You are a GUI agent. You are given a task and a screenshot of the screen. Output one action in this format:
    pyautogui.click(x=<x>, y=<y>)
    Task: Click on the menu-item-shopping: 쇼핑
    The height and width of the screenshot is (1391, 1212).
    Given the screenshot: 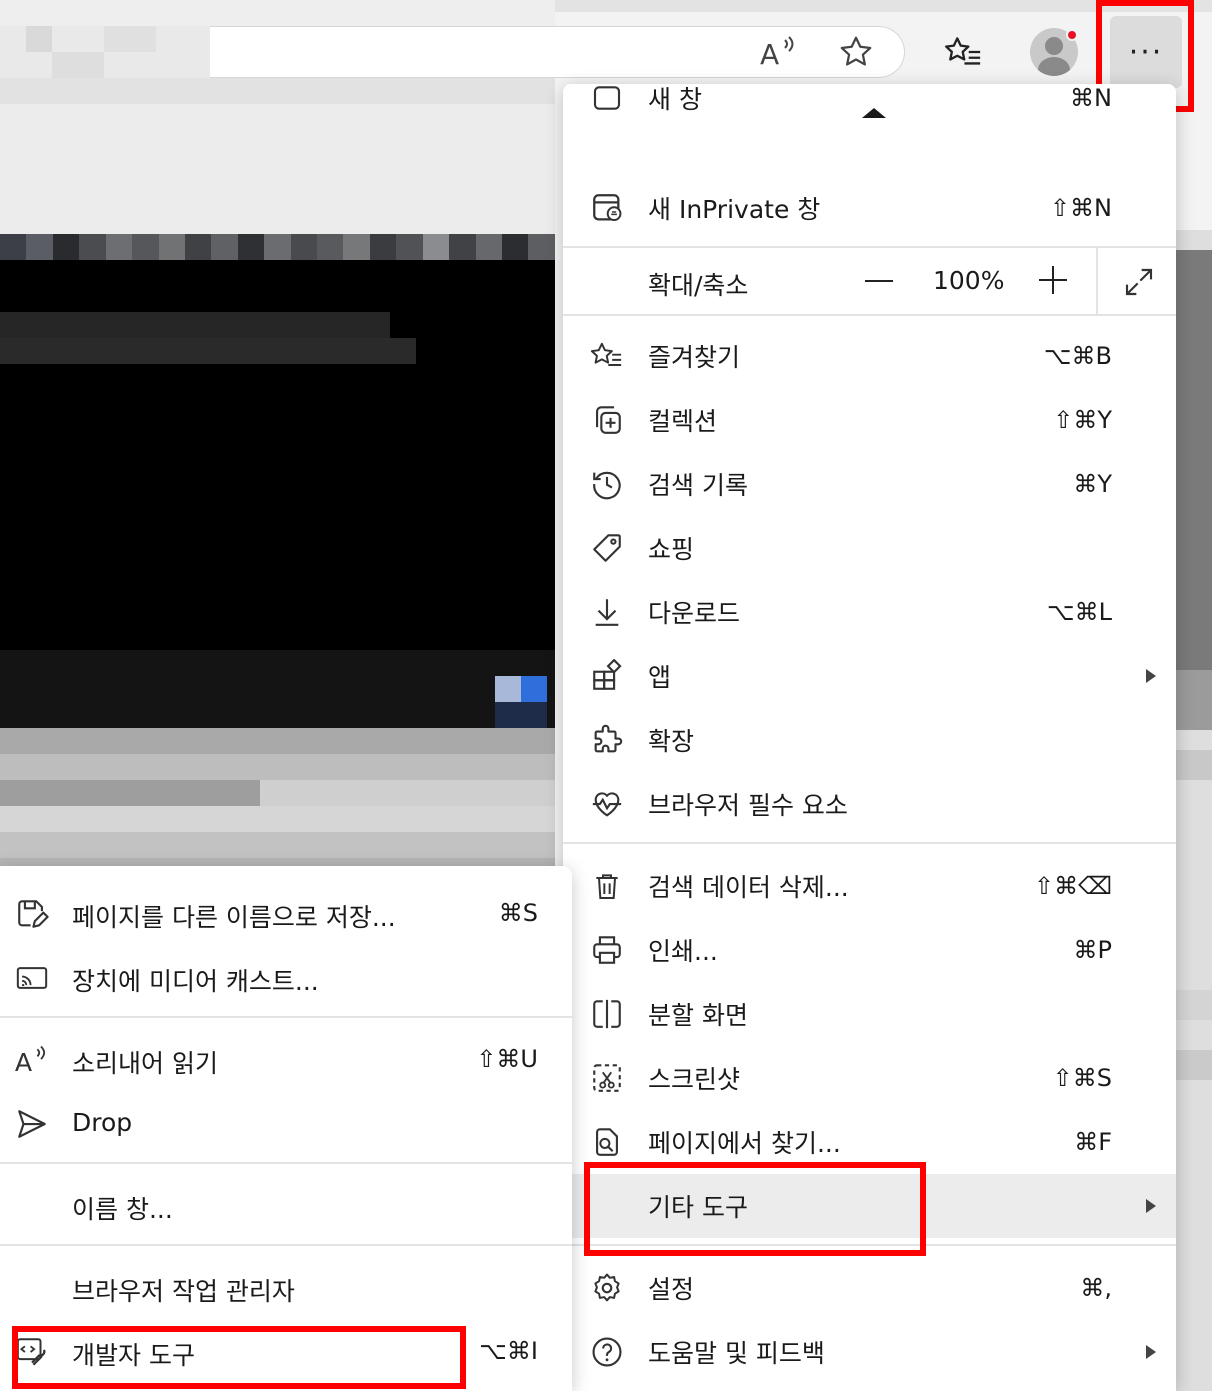 What is the action you would take?
    pyautogui.click(x=869, y=548)
    